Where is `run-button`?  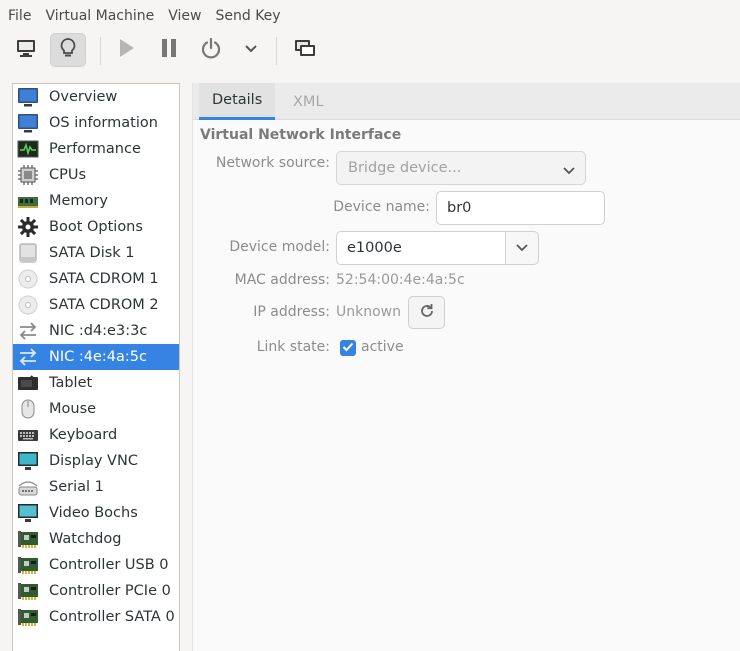
run-button is located at coordinates (126, 50).